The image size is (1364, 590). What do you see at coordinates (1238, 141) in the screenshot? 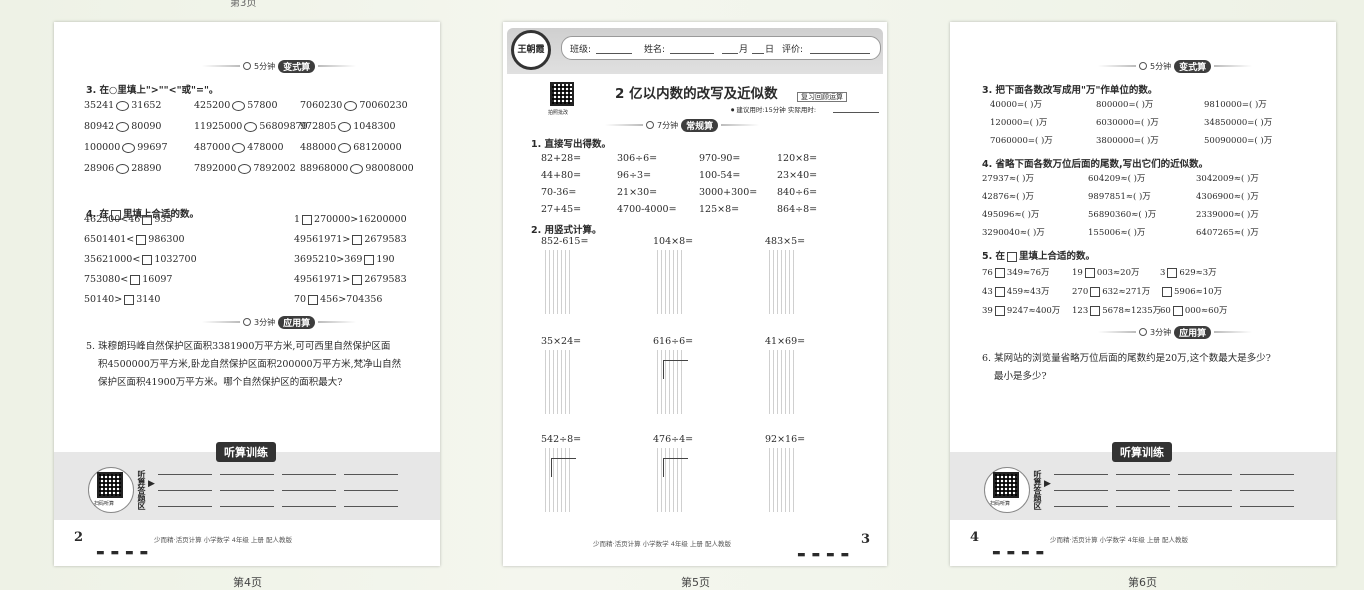
I see `rewrite-item: 50090000=( )万` at bounding box center [1238, 141].